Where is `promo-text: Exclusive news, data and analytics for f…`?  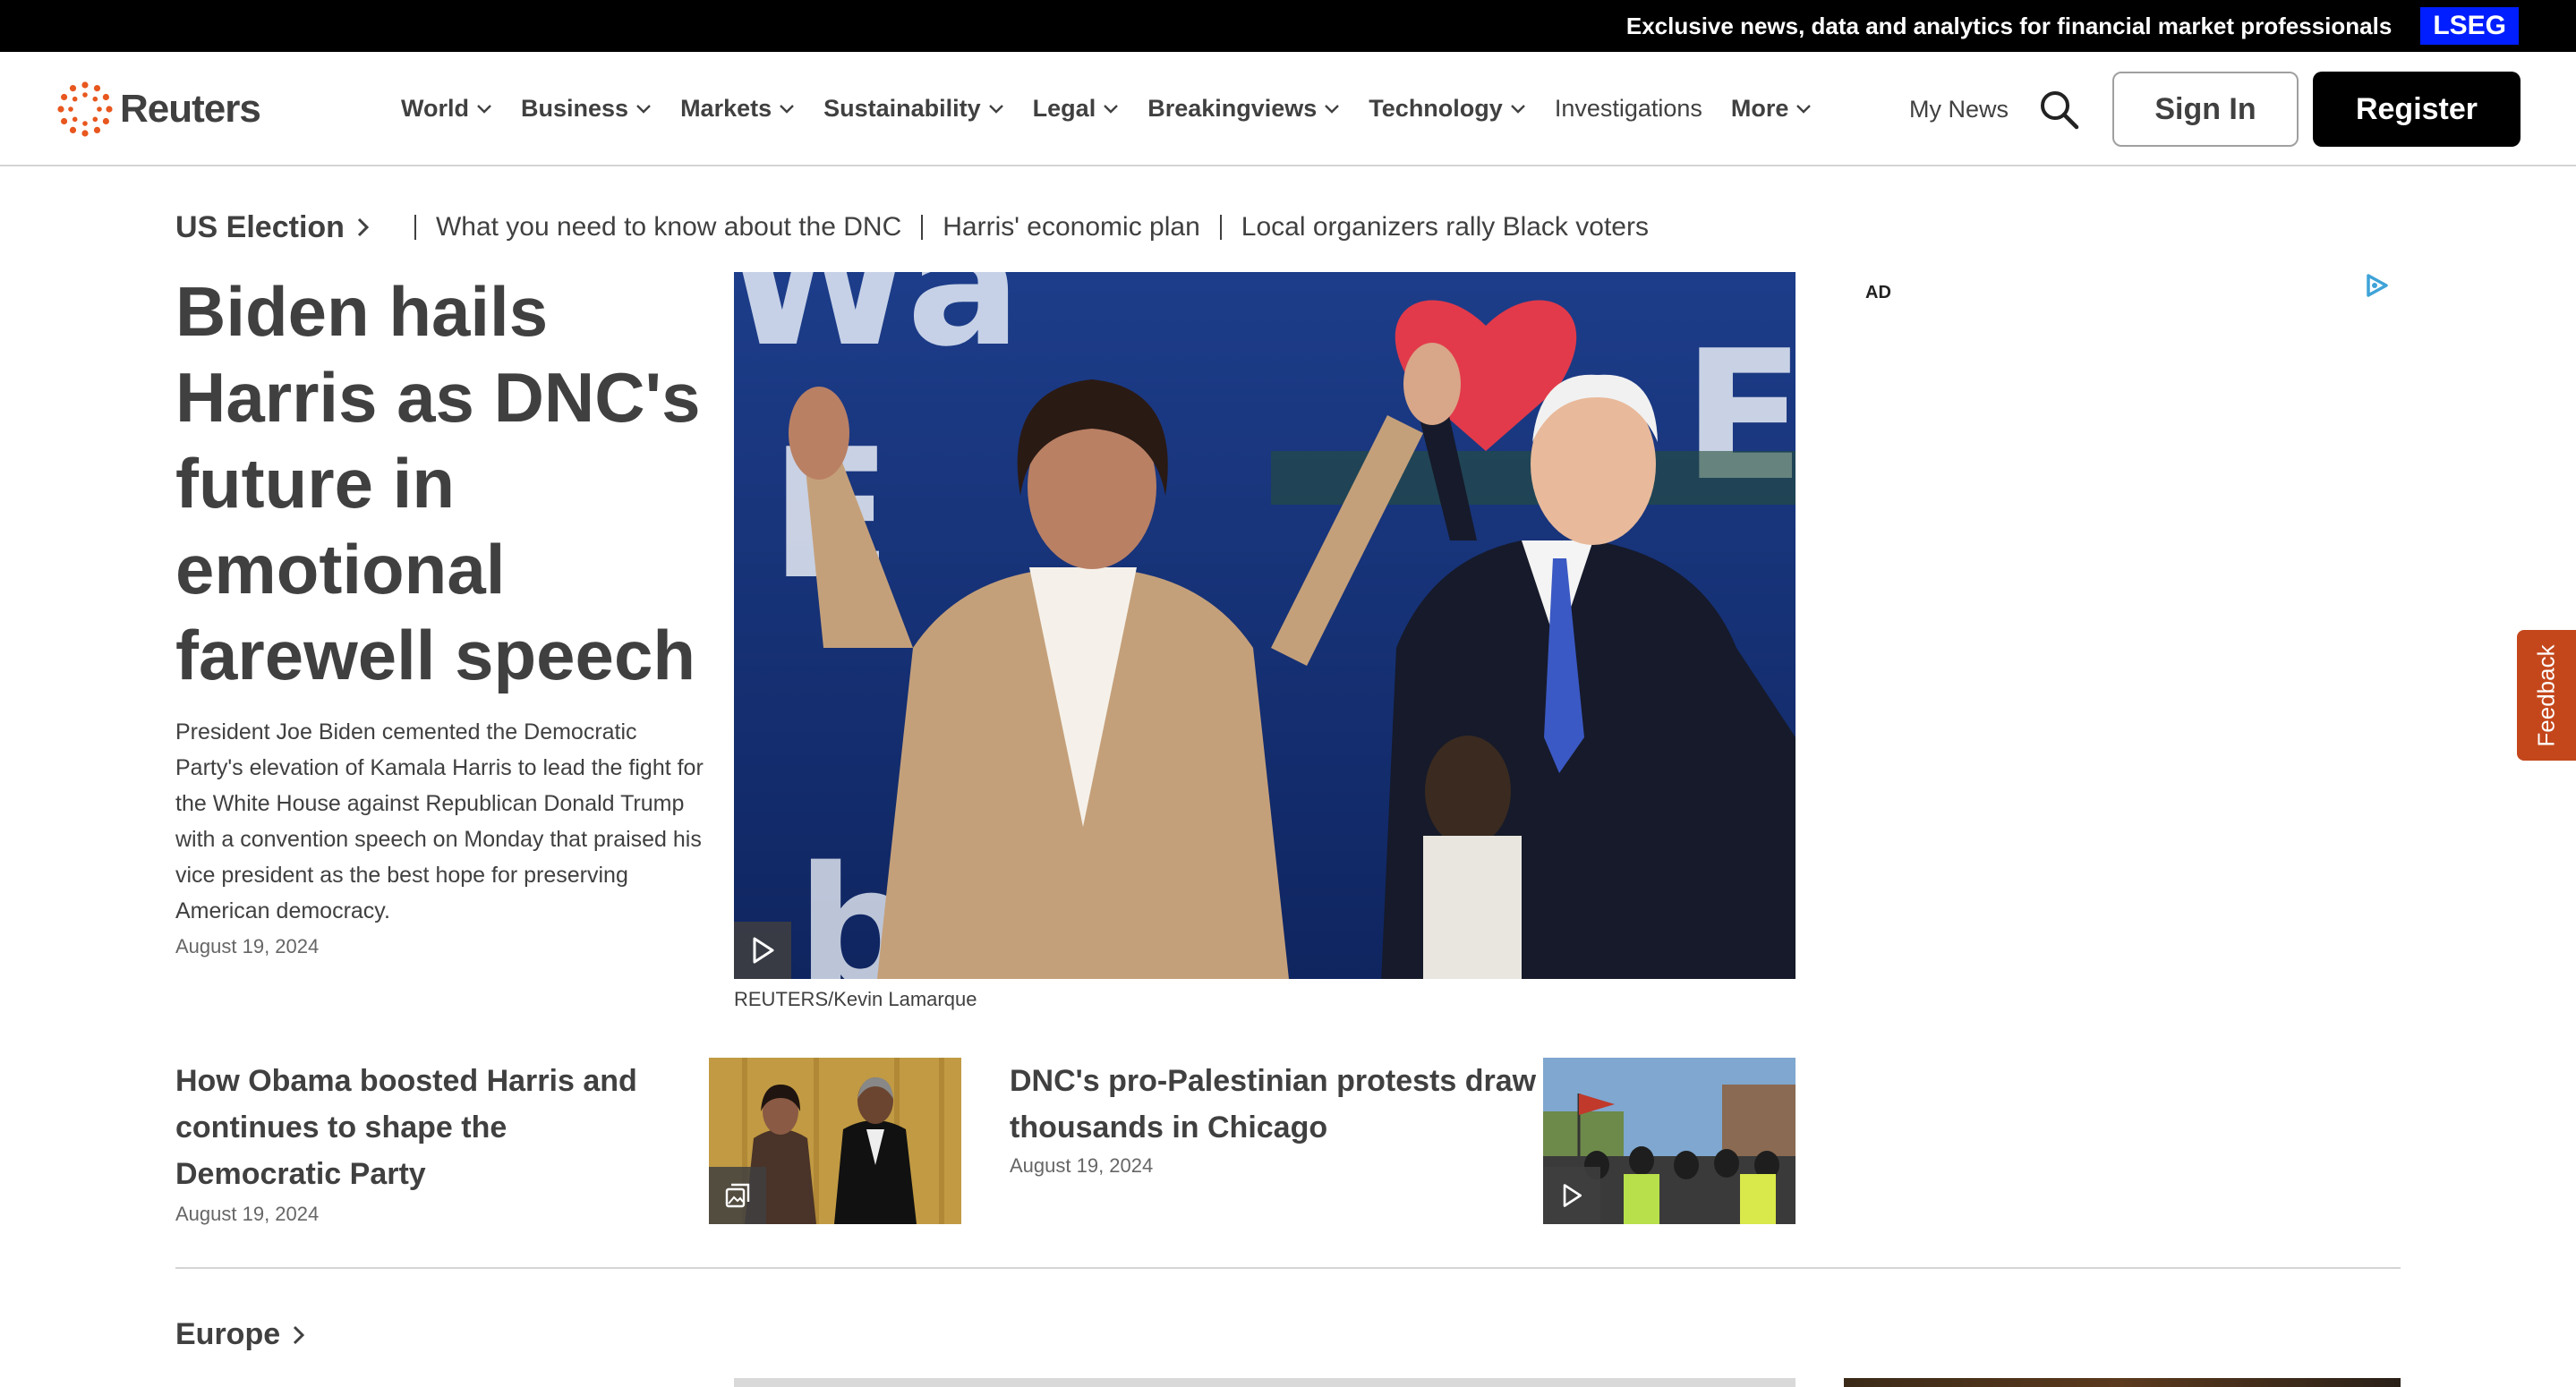
promo-text: Exclusive news, data and analytics for f… is located at coordinates (2009, 26).